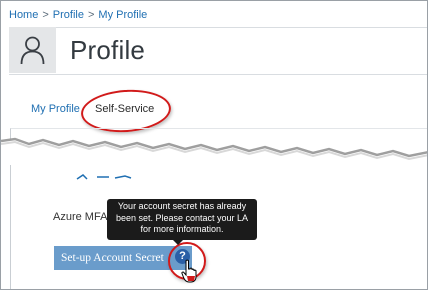  What do you see at coordinates (182, 229) in the screenshot?
I see `tooltip-line-3: for more information.` at bounding box center [182, 229].